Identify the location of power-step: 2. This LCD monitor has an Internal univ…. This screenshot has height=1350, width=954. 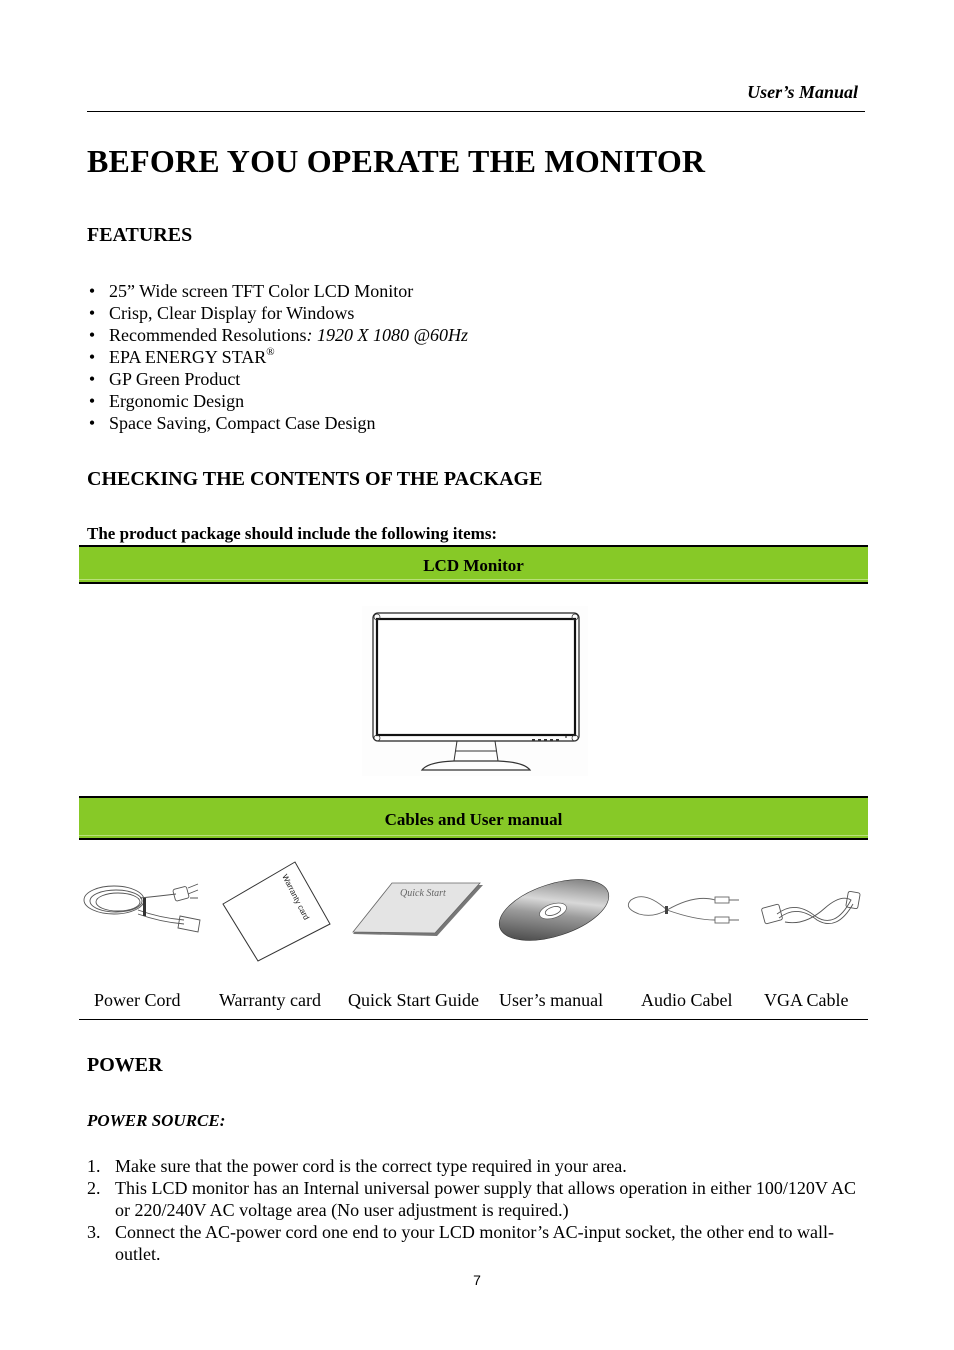
(477, 1199).